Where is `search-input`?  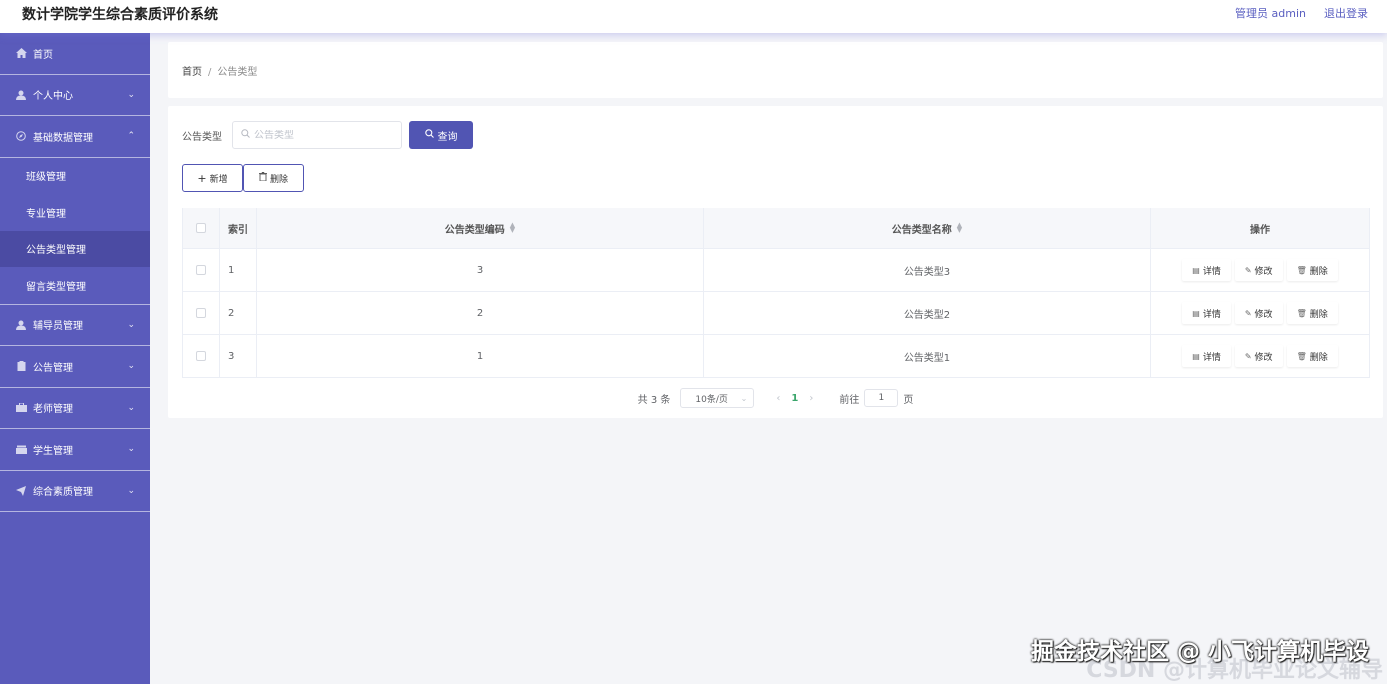 search-input is located at coordinates (324, 135).